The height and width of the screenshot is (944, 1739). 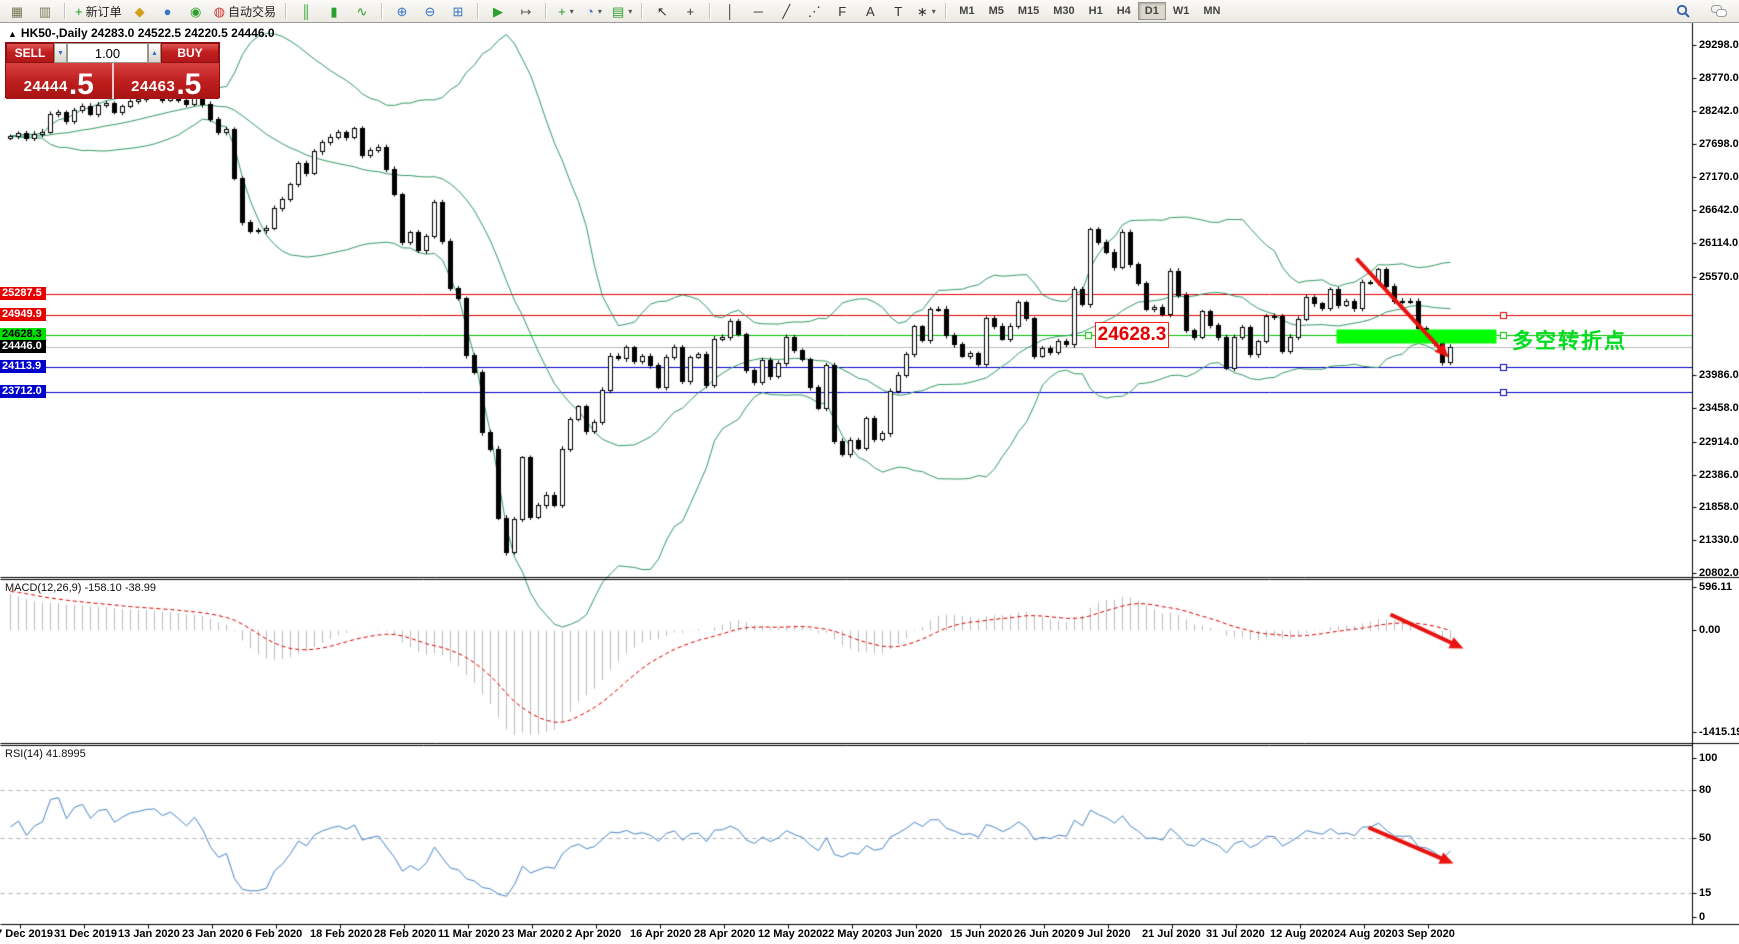 I want to click on text-label-glyph: T, so click(x=898, y=11).